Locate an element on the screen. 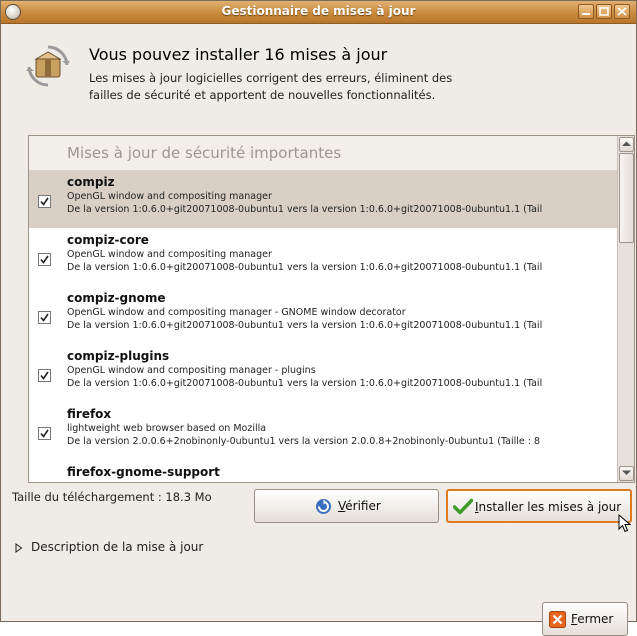 Image resolution: width=637 pixels, height=636 pixels. window-title: Gestionnaire de mises à jour is located at coordinates (318, 11).